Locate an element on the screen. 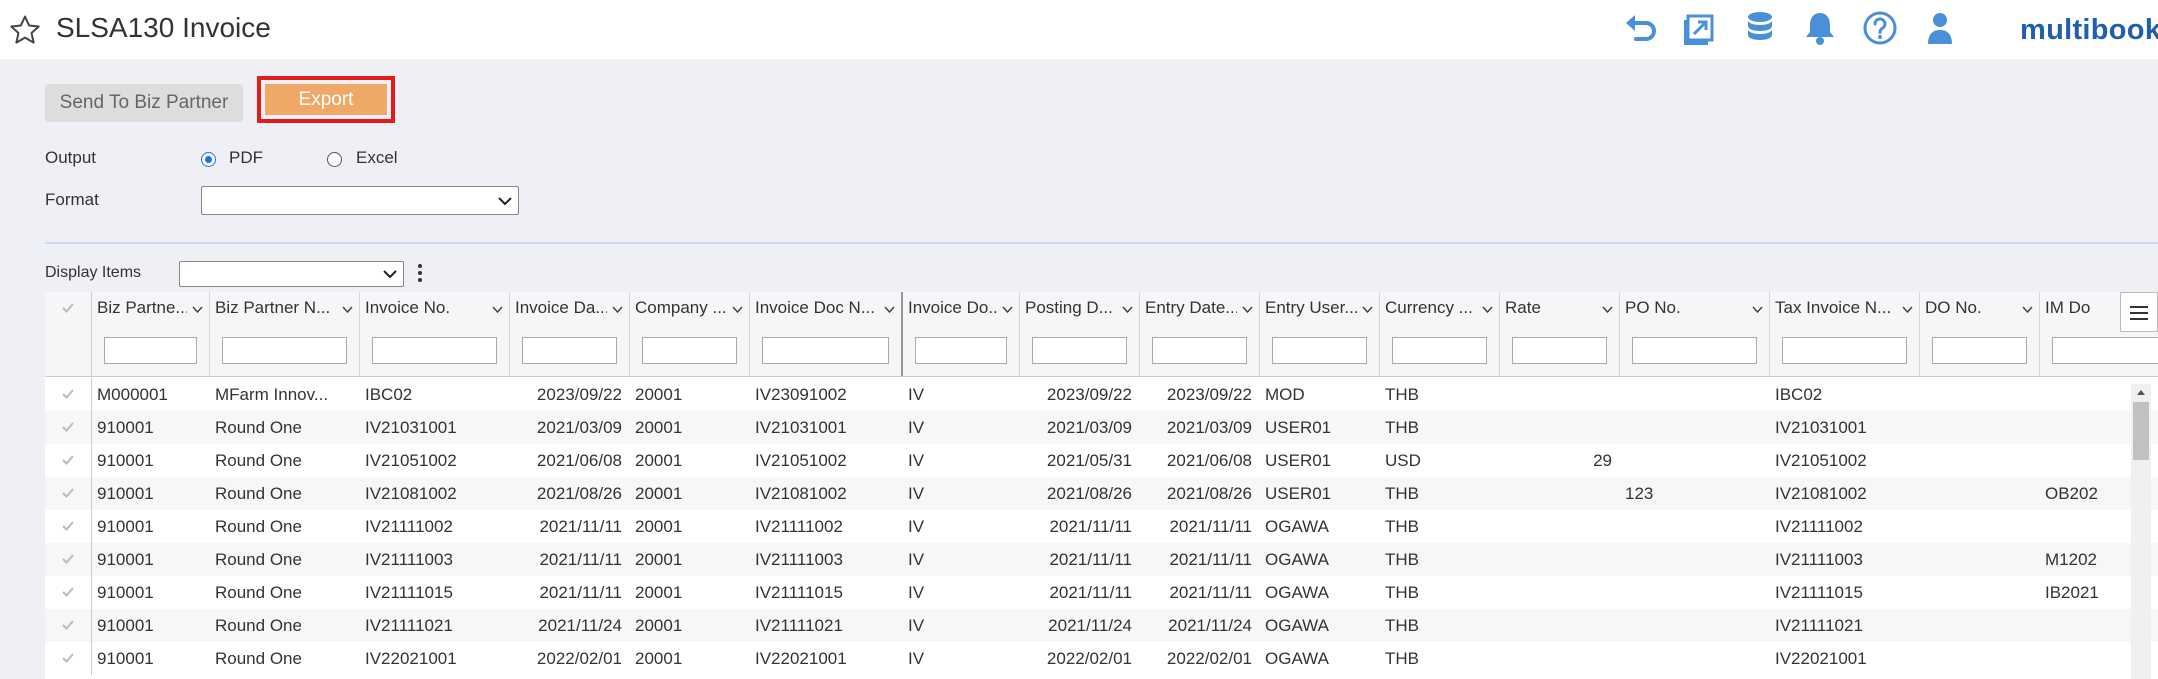 This screenshot has width=2158, height=679. output-radio-pdf is located at coordinates (208, 159).